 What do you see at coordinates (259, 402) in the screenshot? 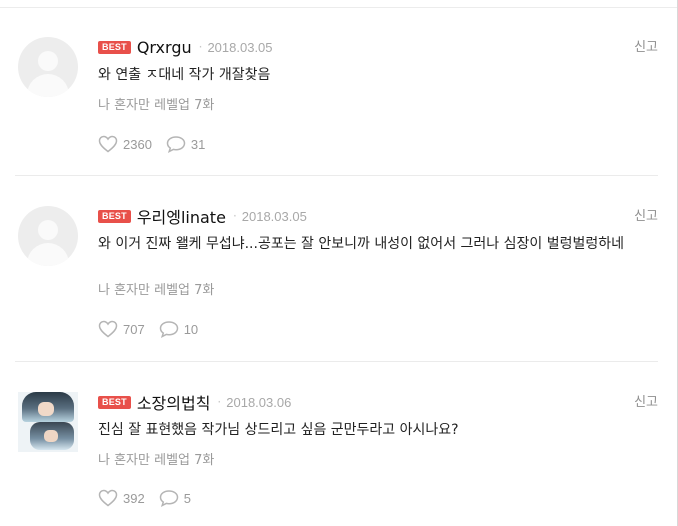
I see `comment-date: 2018.03.06` at bounding box center [259, 402].